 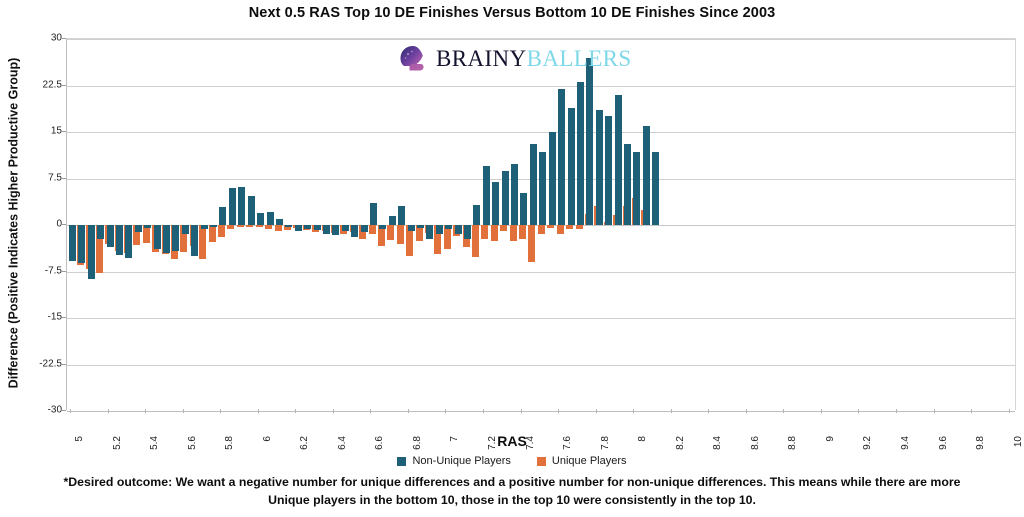 I want to click on x-axis-title: RAS, so click(x=512, y=441).